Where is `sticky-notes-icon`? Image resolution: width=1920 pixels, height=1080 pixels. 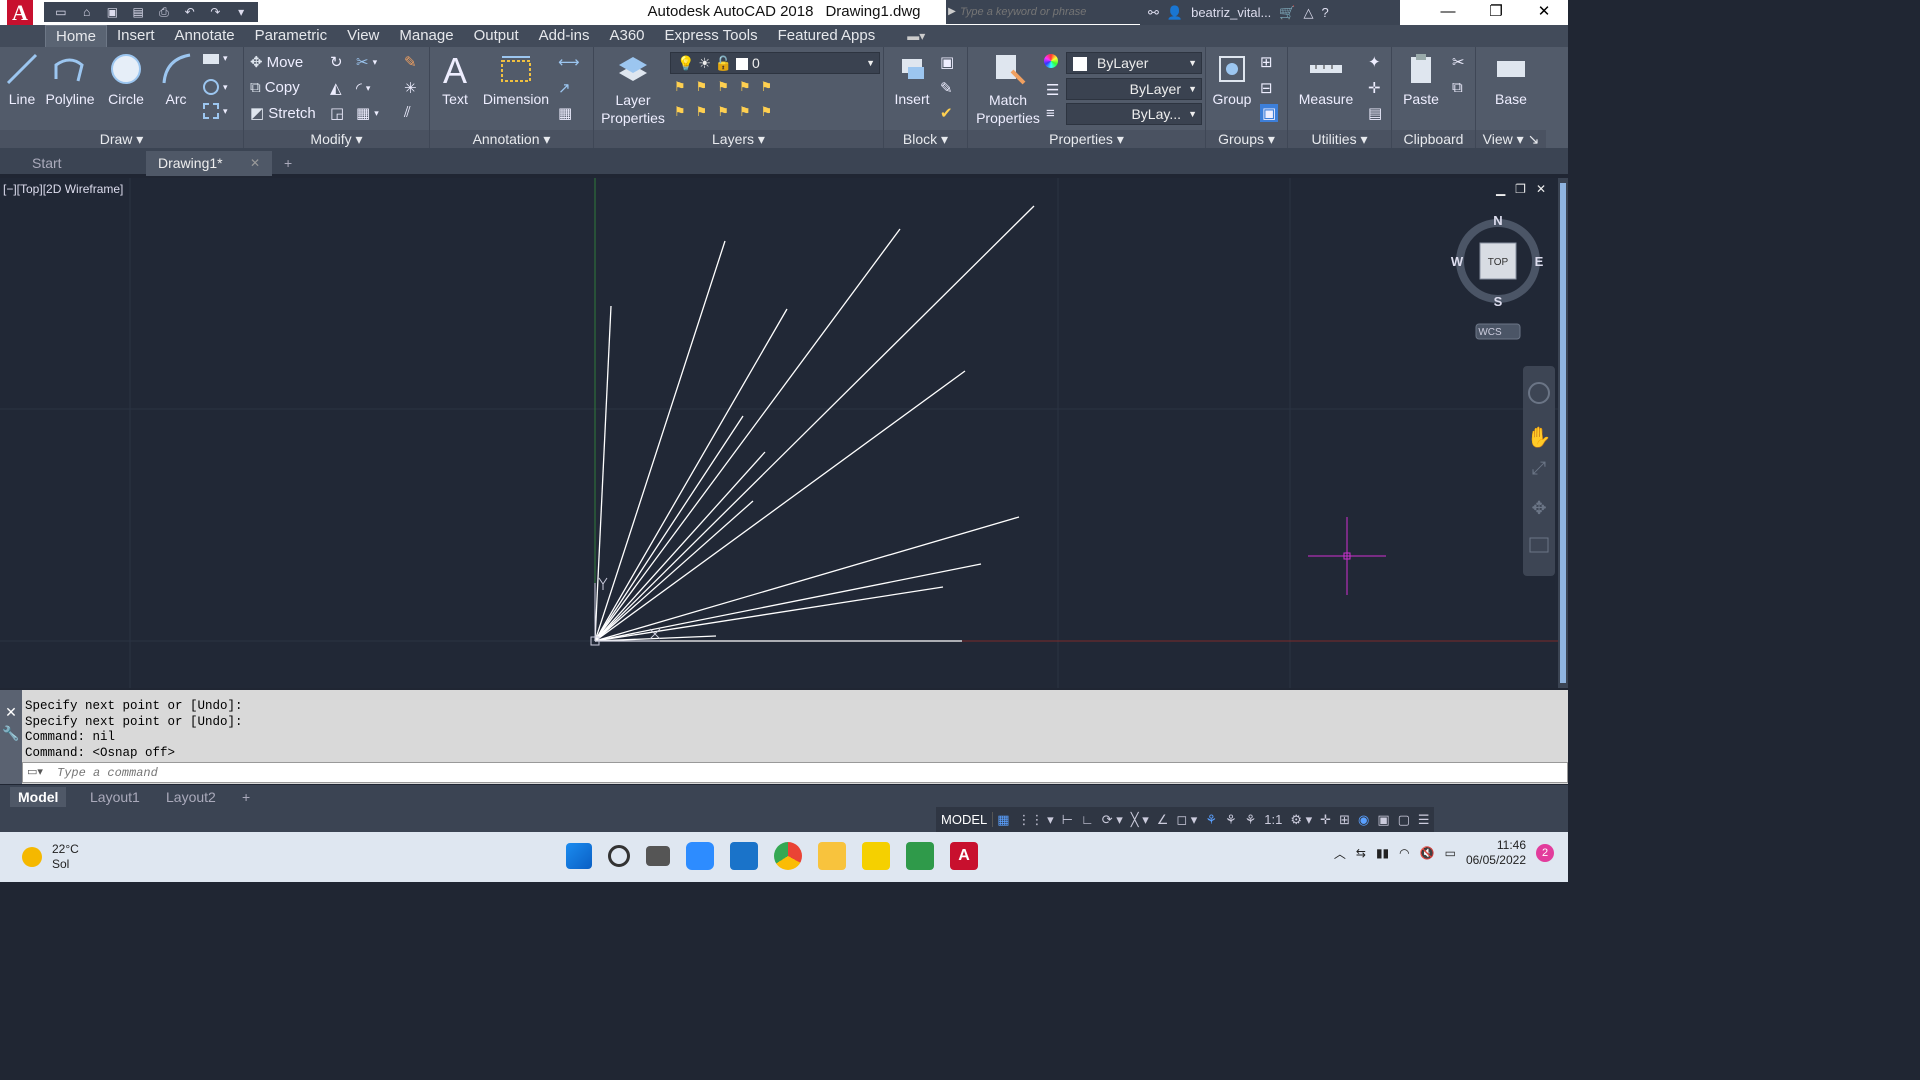 sticky-notes-icon is located at coordinates (876, 856).